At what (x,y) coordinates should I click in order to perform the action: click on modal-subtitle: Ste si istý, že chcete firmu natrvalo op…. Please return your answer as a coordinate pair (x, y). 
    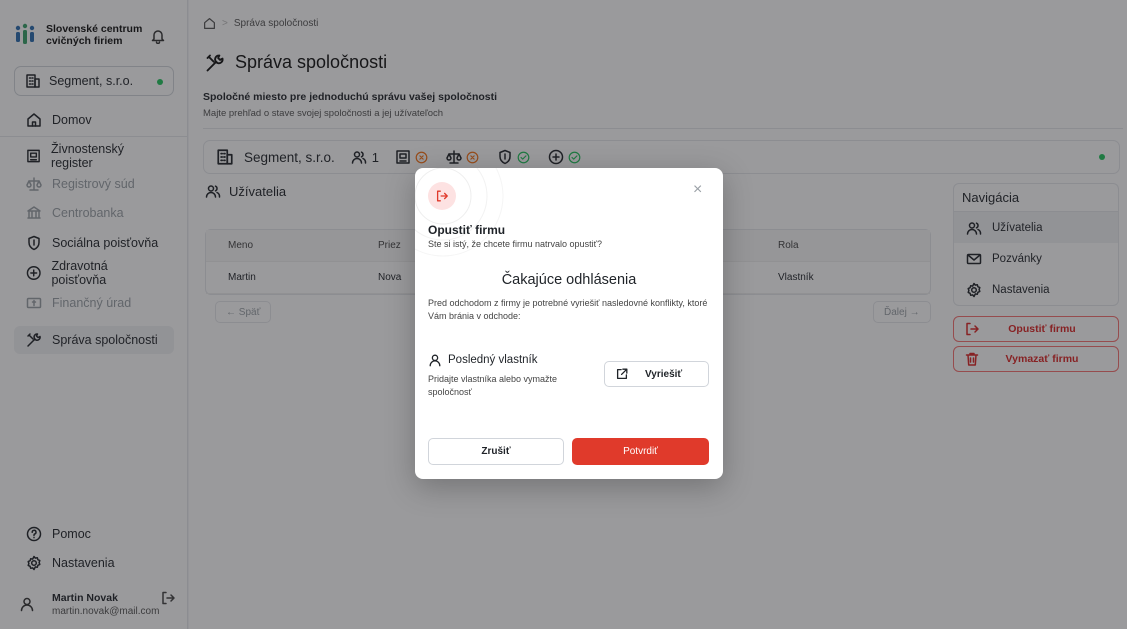
    Looking at the image, I should click on (515, 244).